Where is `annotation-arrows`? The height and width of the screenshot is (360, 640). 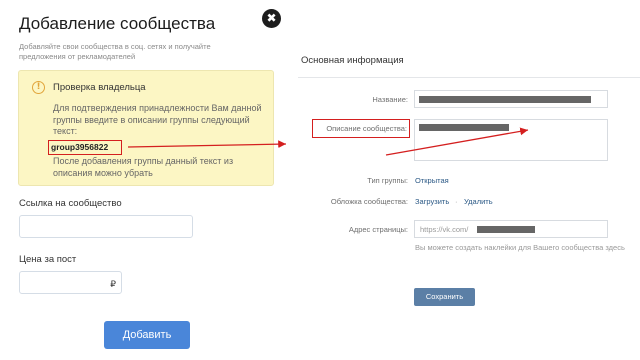 annotation-arrows is located at coordinates (328, 141).